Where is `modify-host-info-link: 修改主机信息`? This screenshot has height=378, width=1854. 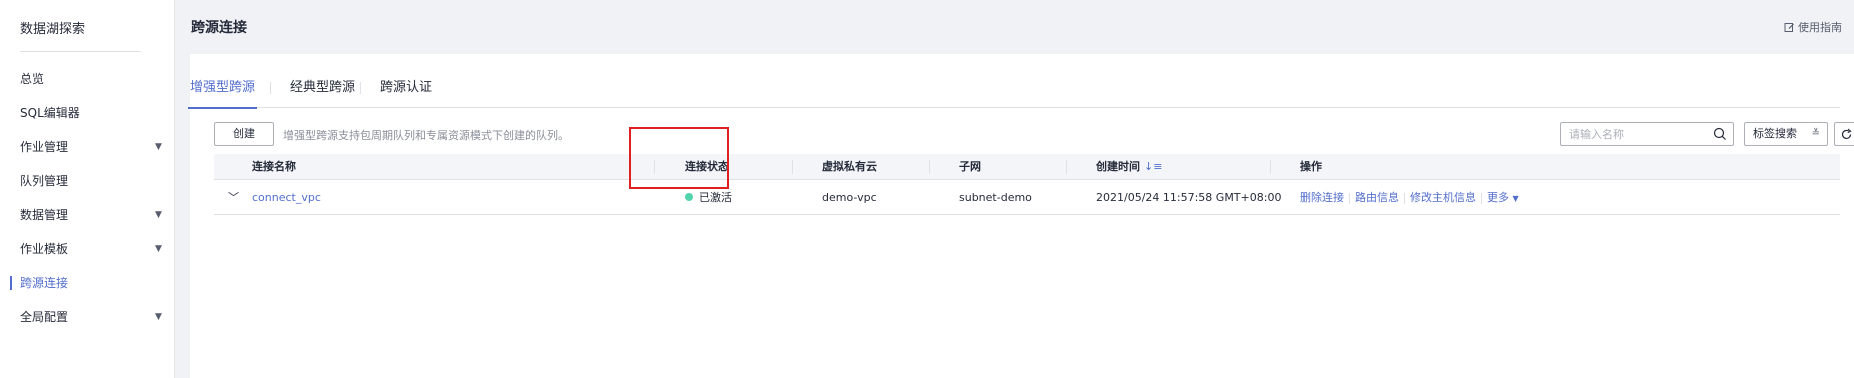 modify-host-info-link: 修改主机信息 is located at coordinates (1443, 197).